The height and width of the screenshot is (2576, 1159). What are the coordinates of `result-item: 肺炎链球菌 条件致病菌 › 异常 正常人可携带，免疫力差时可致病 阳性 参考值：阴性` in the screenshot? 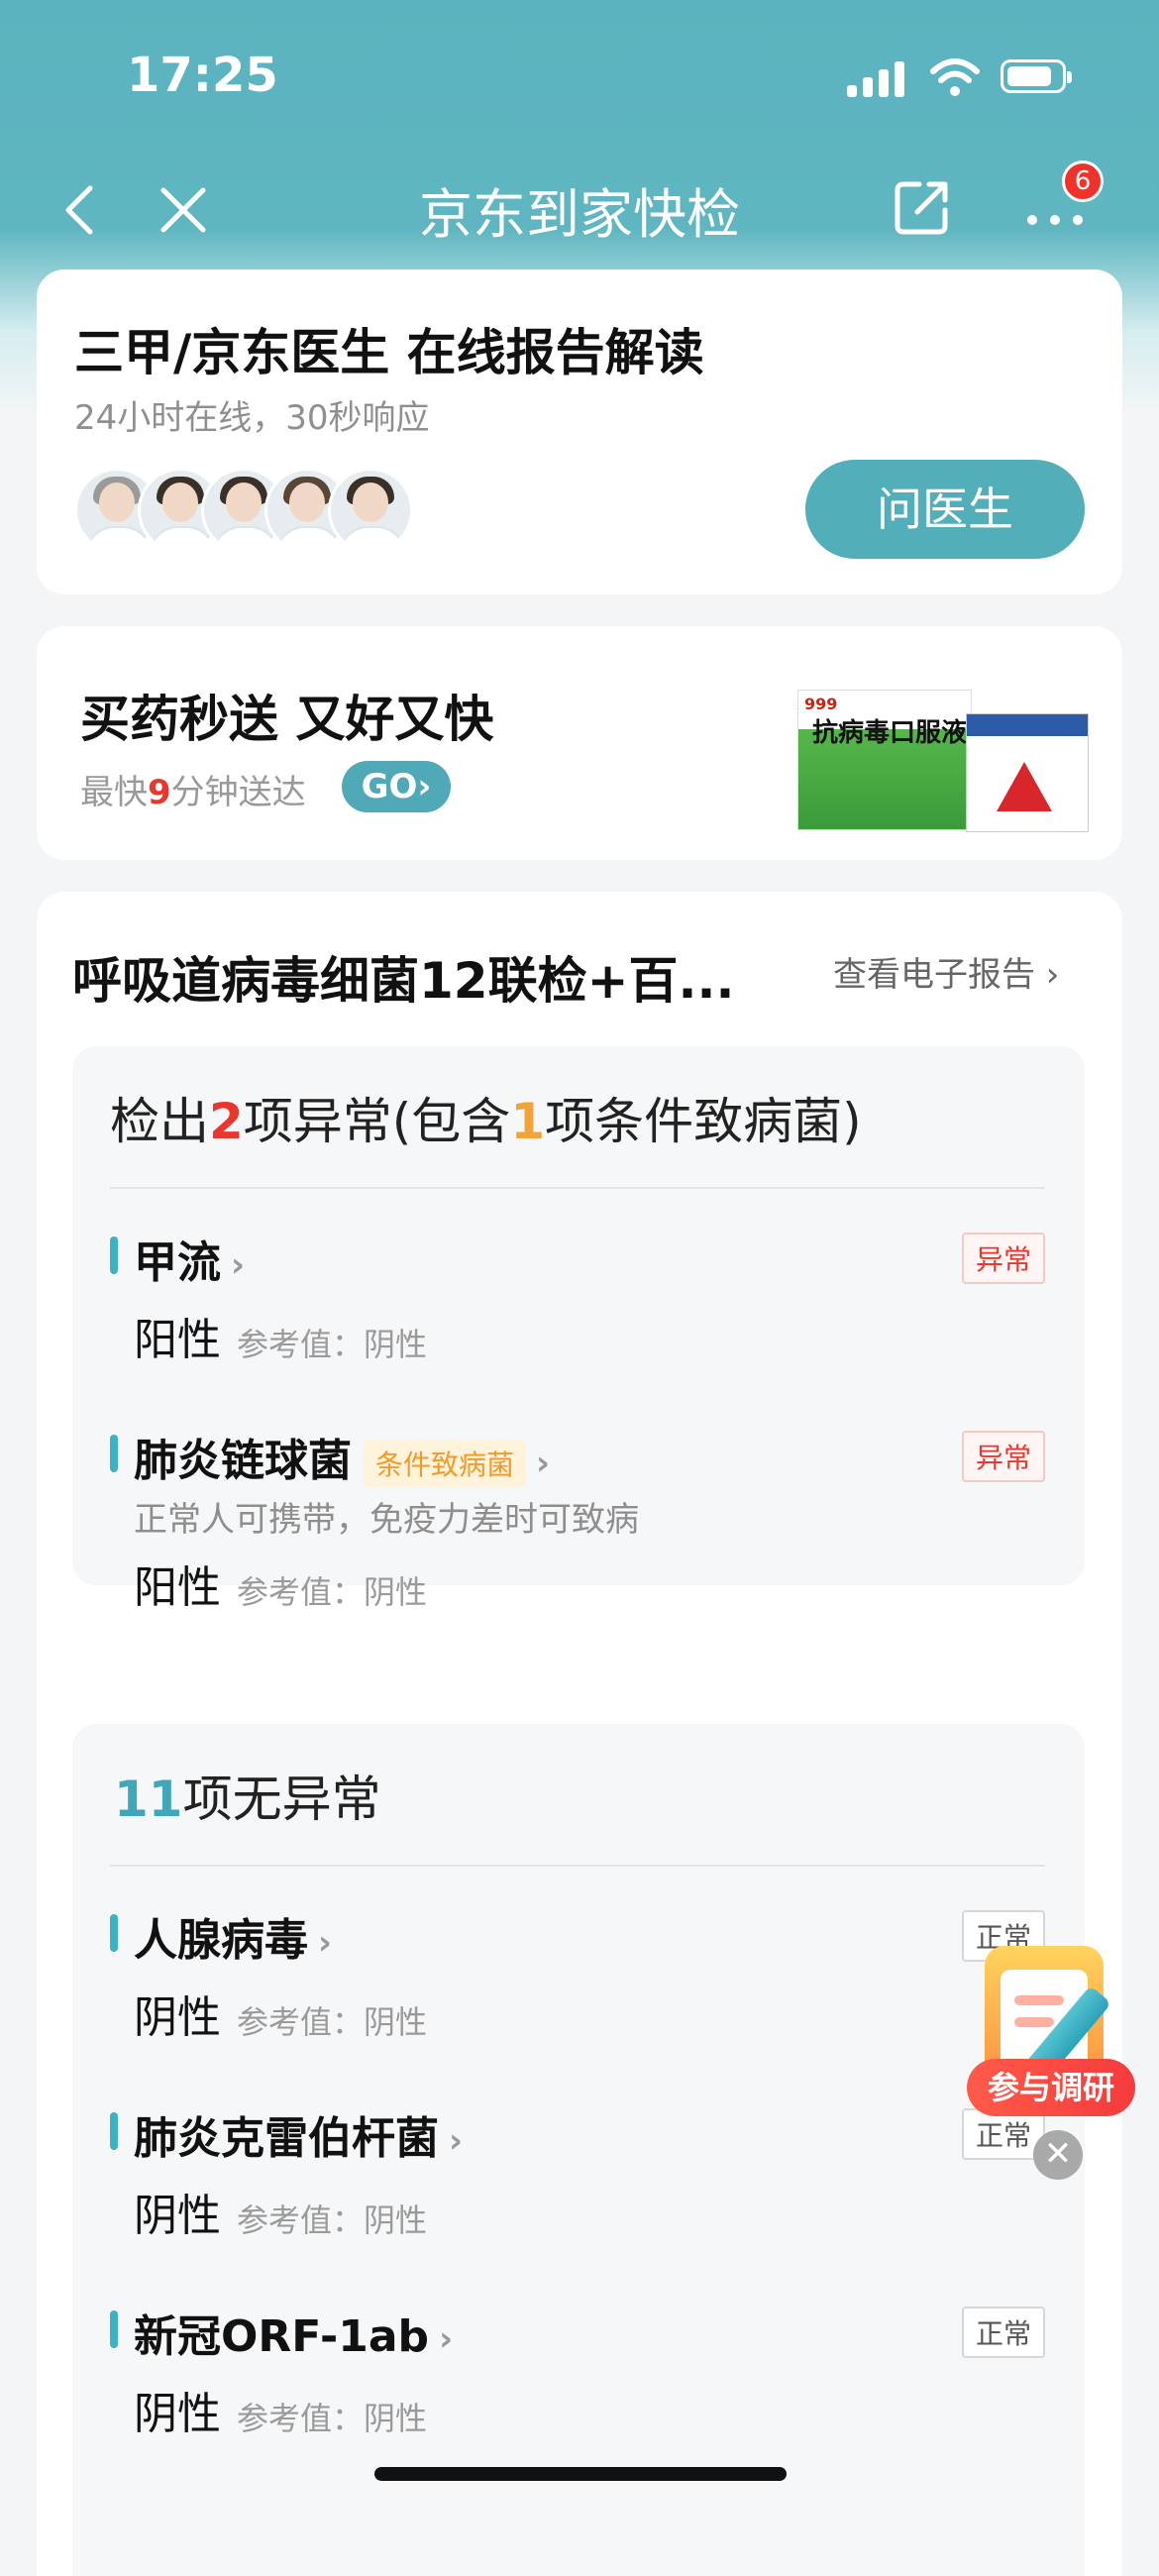 It's located at (577, 1519).